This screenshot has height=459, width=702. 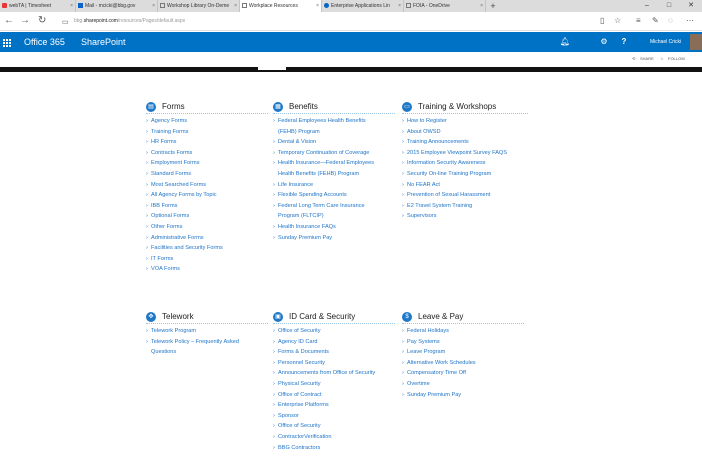 I want to click on list-item: Supervisors, so click(x=465, y=216).